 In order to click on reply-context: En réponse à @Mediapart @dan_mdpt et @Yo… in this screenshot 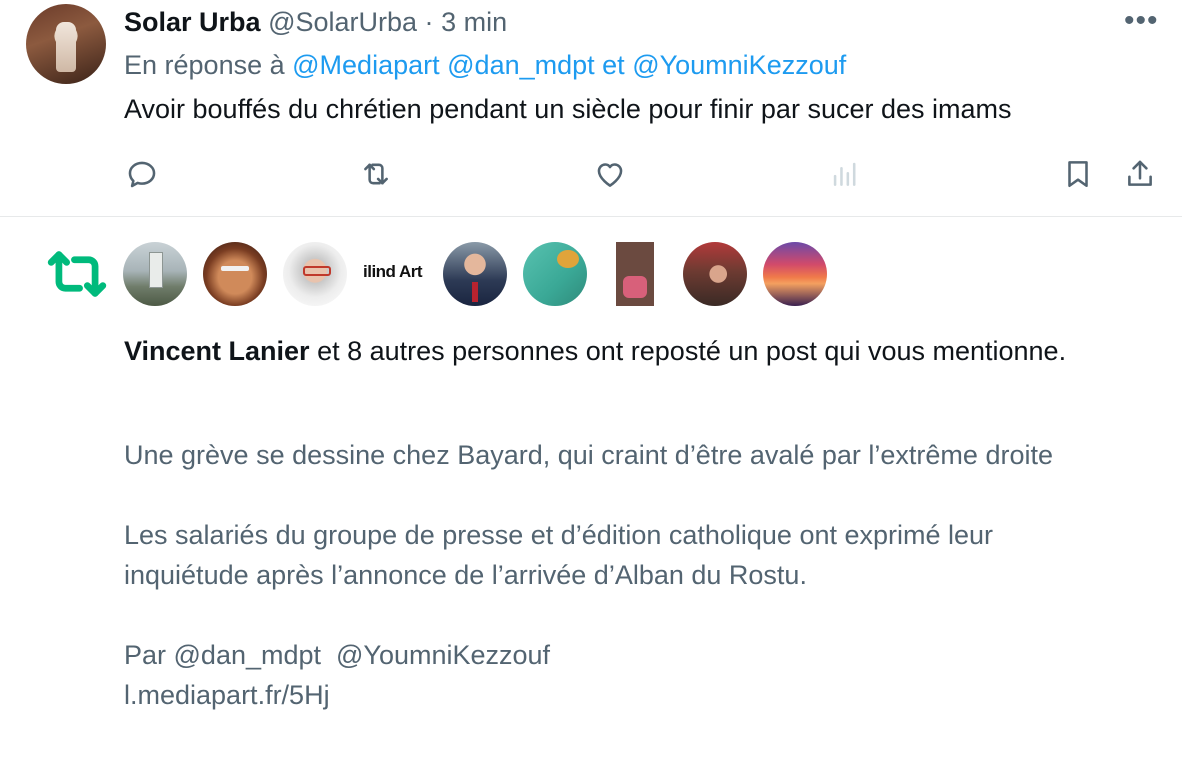, I will do `click(485, 65)`.